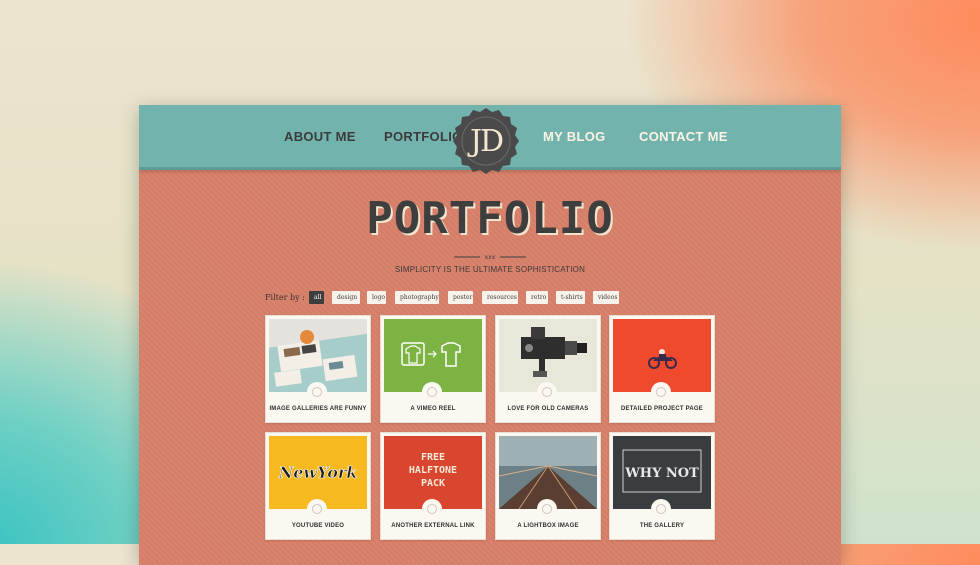 The image size is (980, 565). I want to click on card-title: ANOTHER EXTERNAL LINK, so click(433, 526).